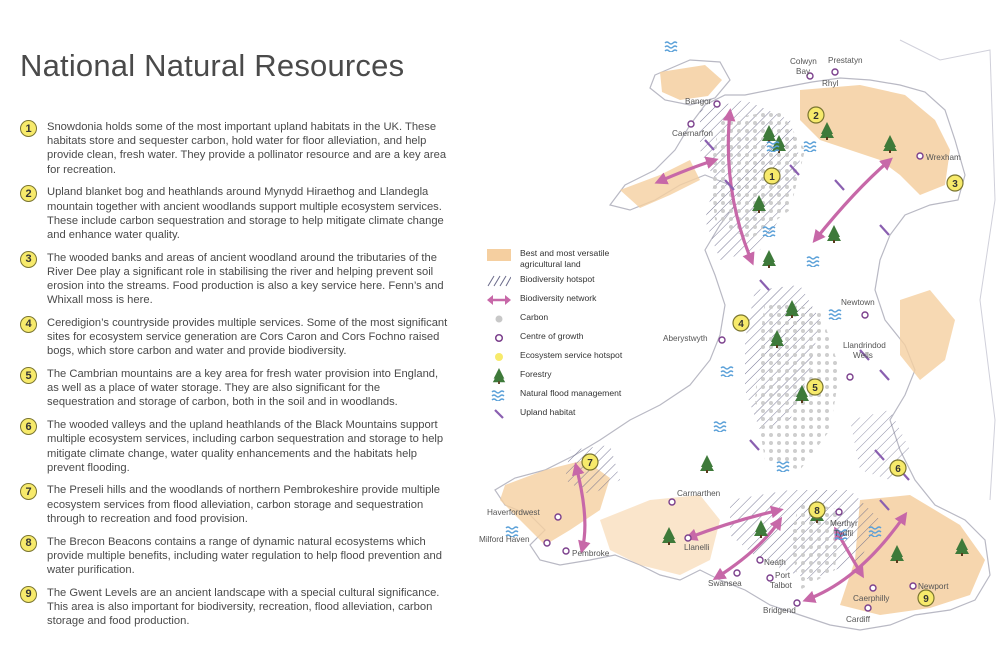  Describe the element at coordinates (548, 412) in the screenshot. I see `legend-label: Upland habitat` at that location.